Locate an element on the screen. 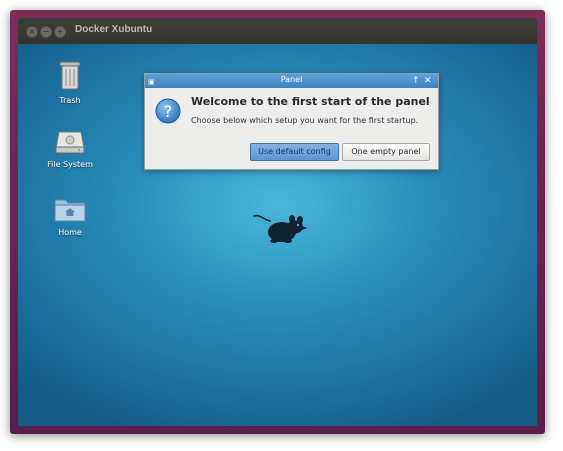 The height and width of the screenshot is (451, 563). desktop-icon-trash: Trash is located at coordinates (70, 82).